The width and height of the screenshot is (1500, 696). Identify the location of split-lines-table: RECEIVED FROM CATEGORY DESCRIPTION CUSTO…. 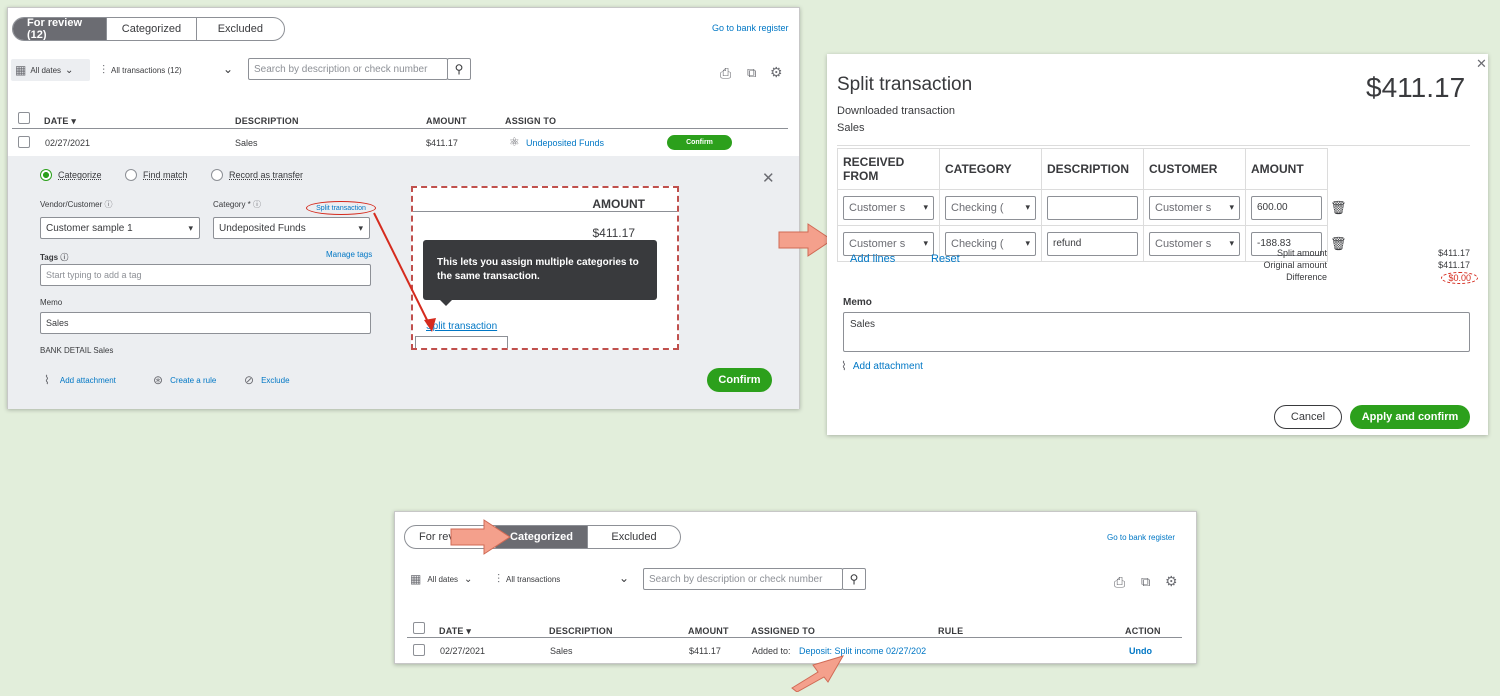
(1093, 205).